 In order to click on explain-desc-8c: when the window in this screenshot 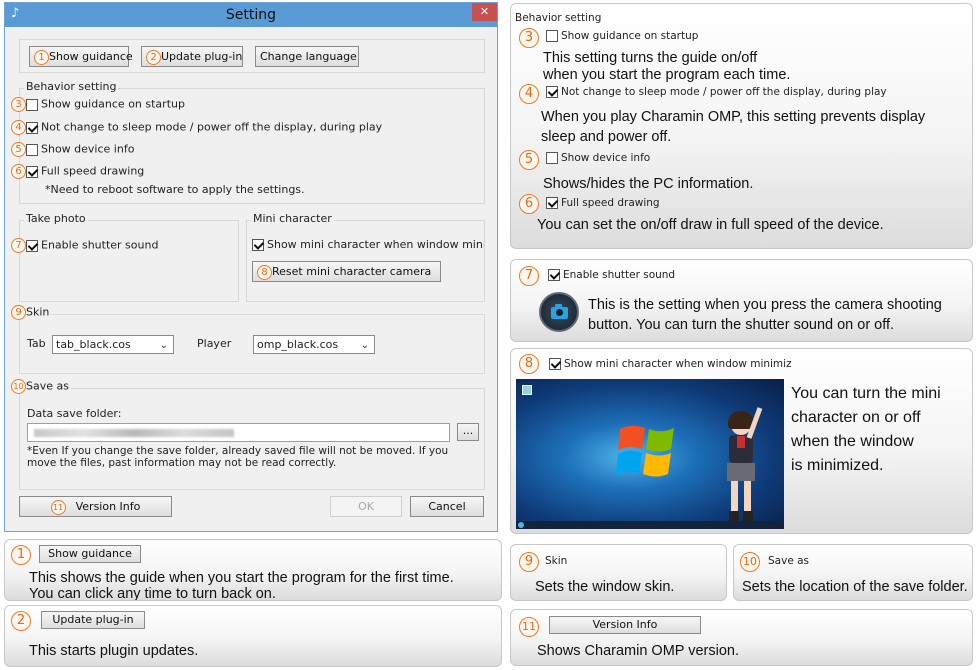, I will do `click(852, 441)`.